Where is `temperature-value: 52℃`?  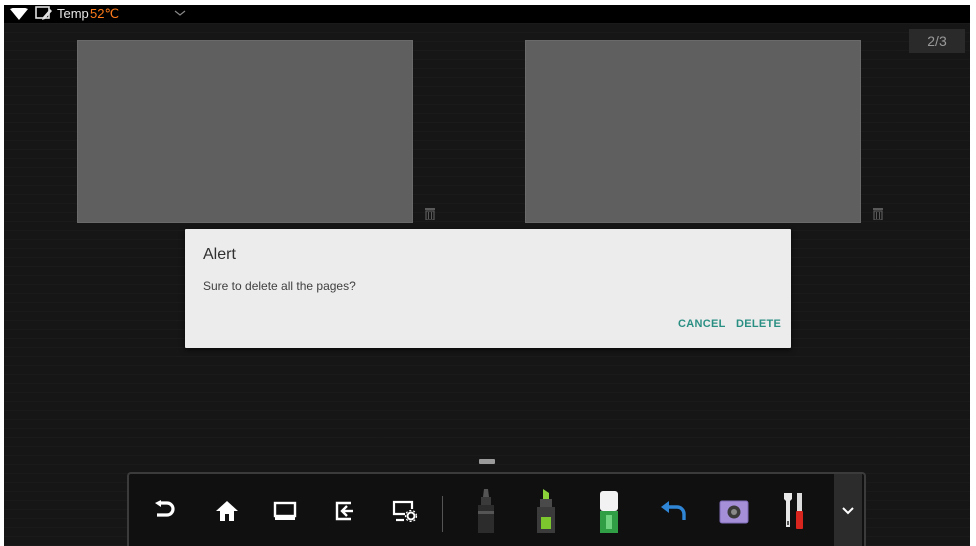
temperature-value: 52℃ is located at coordinates (105, 13).